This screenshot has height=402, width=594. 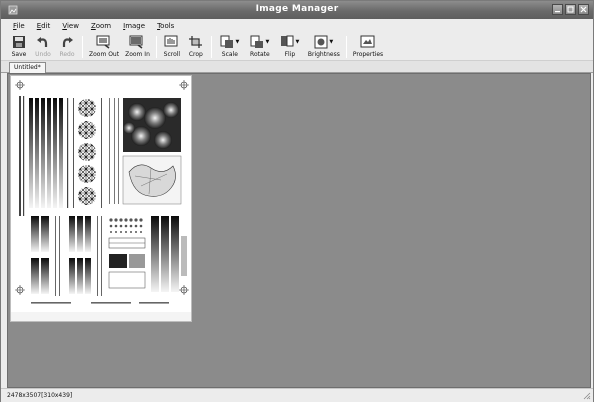 I want to click on zoom-out-button: Zoom Out, so click(x=104, y=46).